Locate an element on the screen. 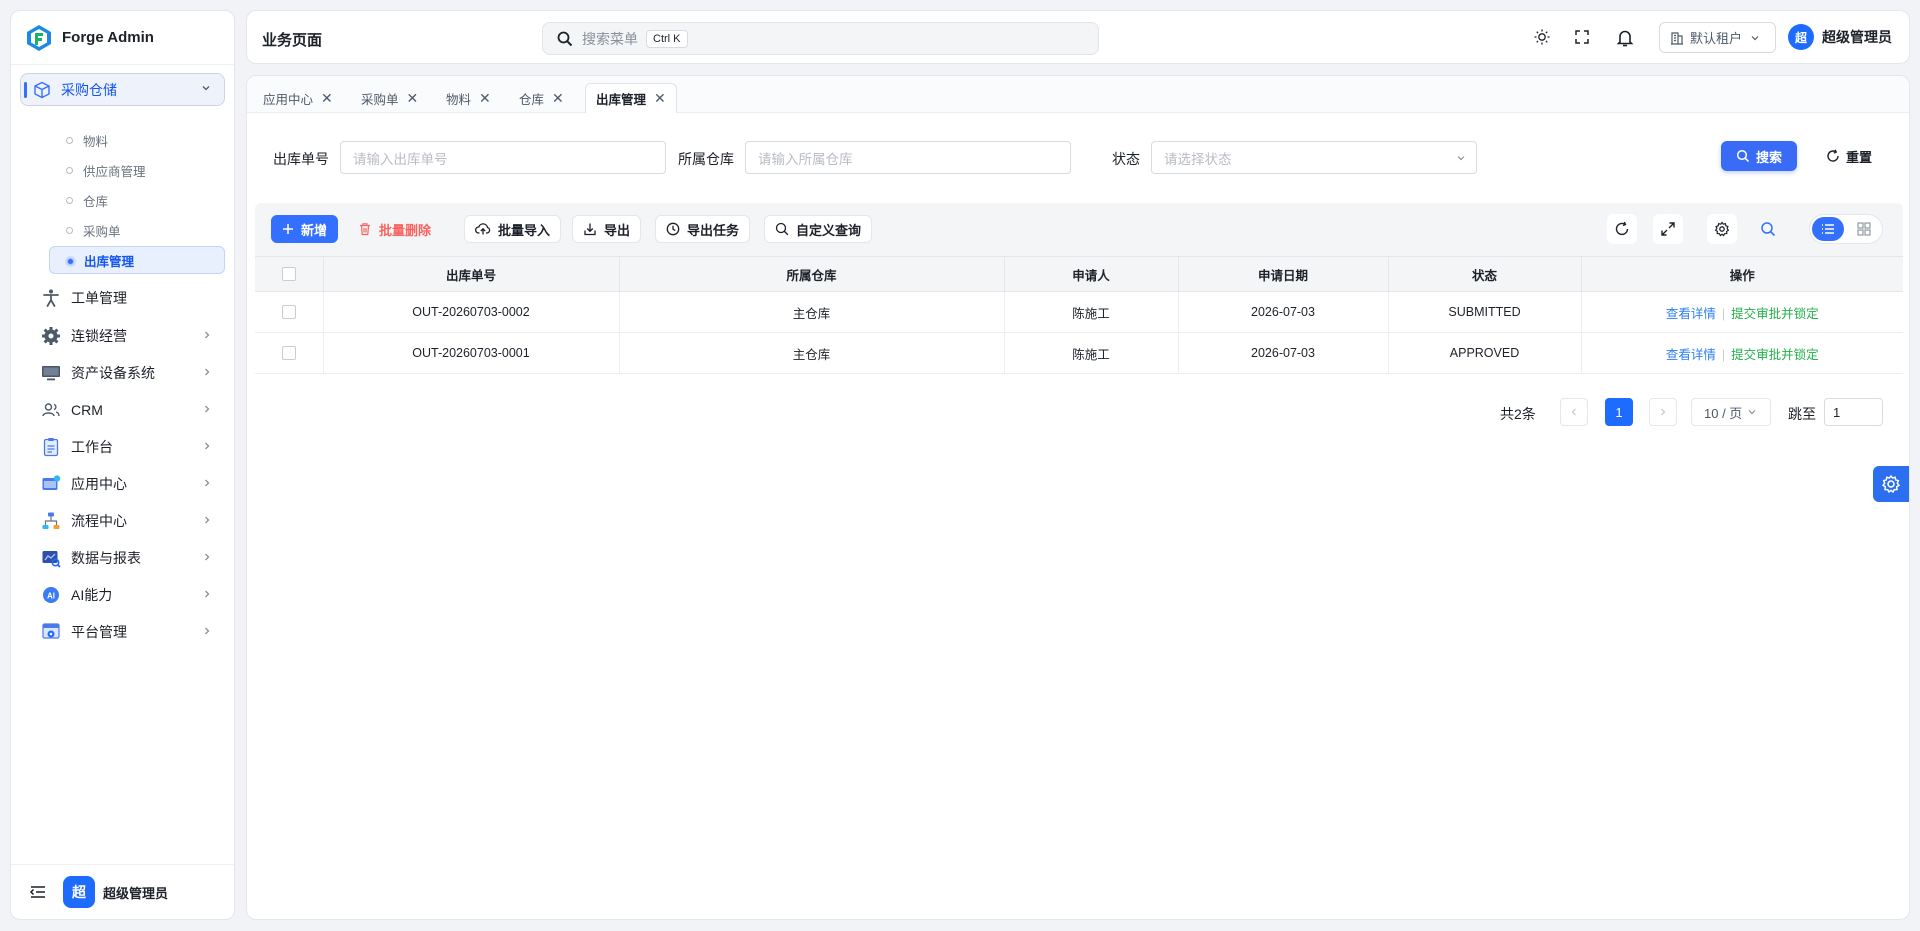 Image resolution: width=1920 pixels, height=931 pixels. package-icon is located at coordinates (42, 89).